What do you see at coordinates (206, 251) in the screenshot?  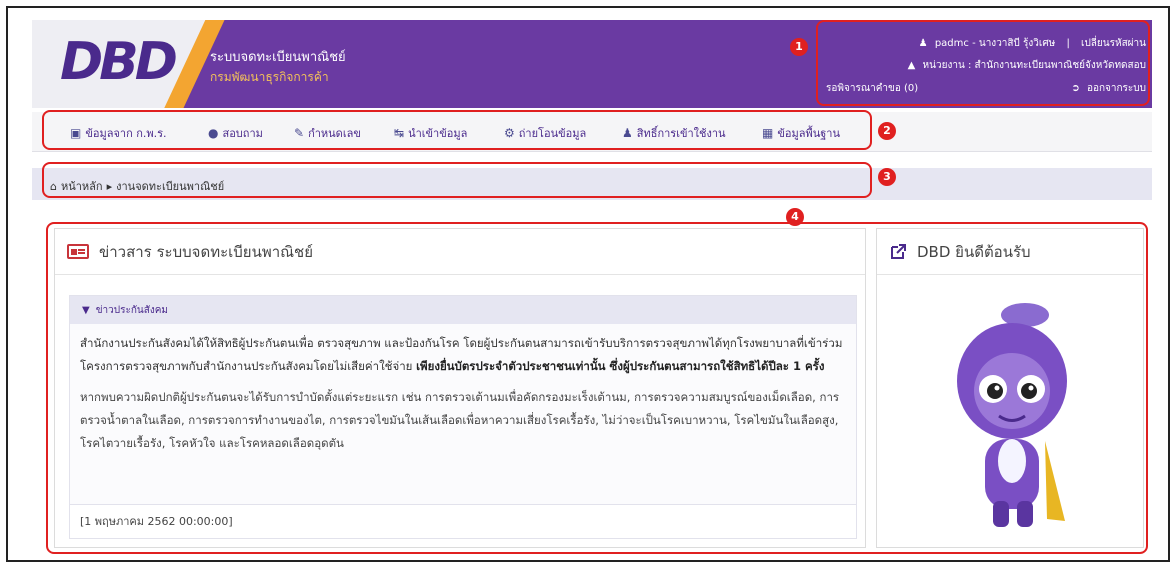 I see `news-panel-title: ข่าวสาร ระบบจดทะเบียนพาณิชย์` at bounding box center [206, 251].